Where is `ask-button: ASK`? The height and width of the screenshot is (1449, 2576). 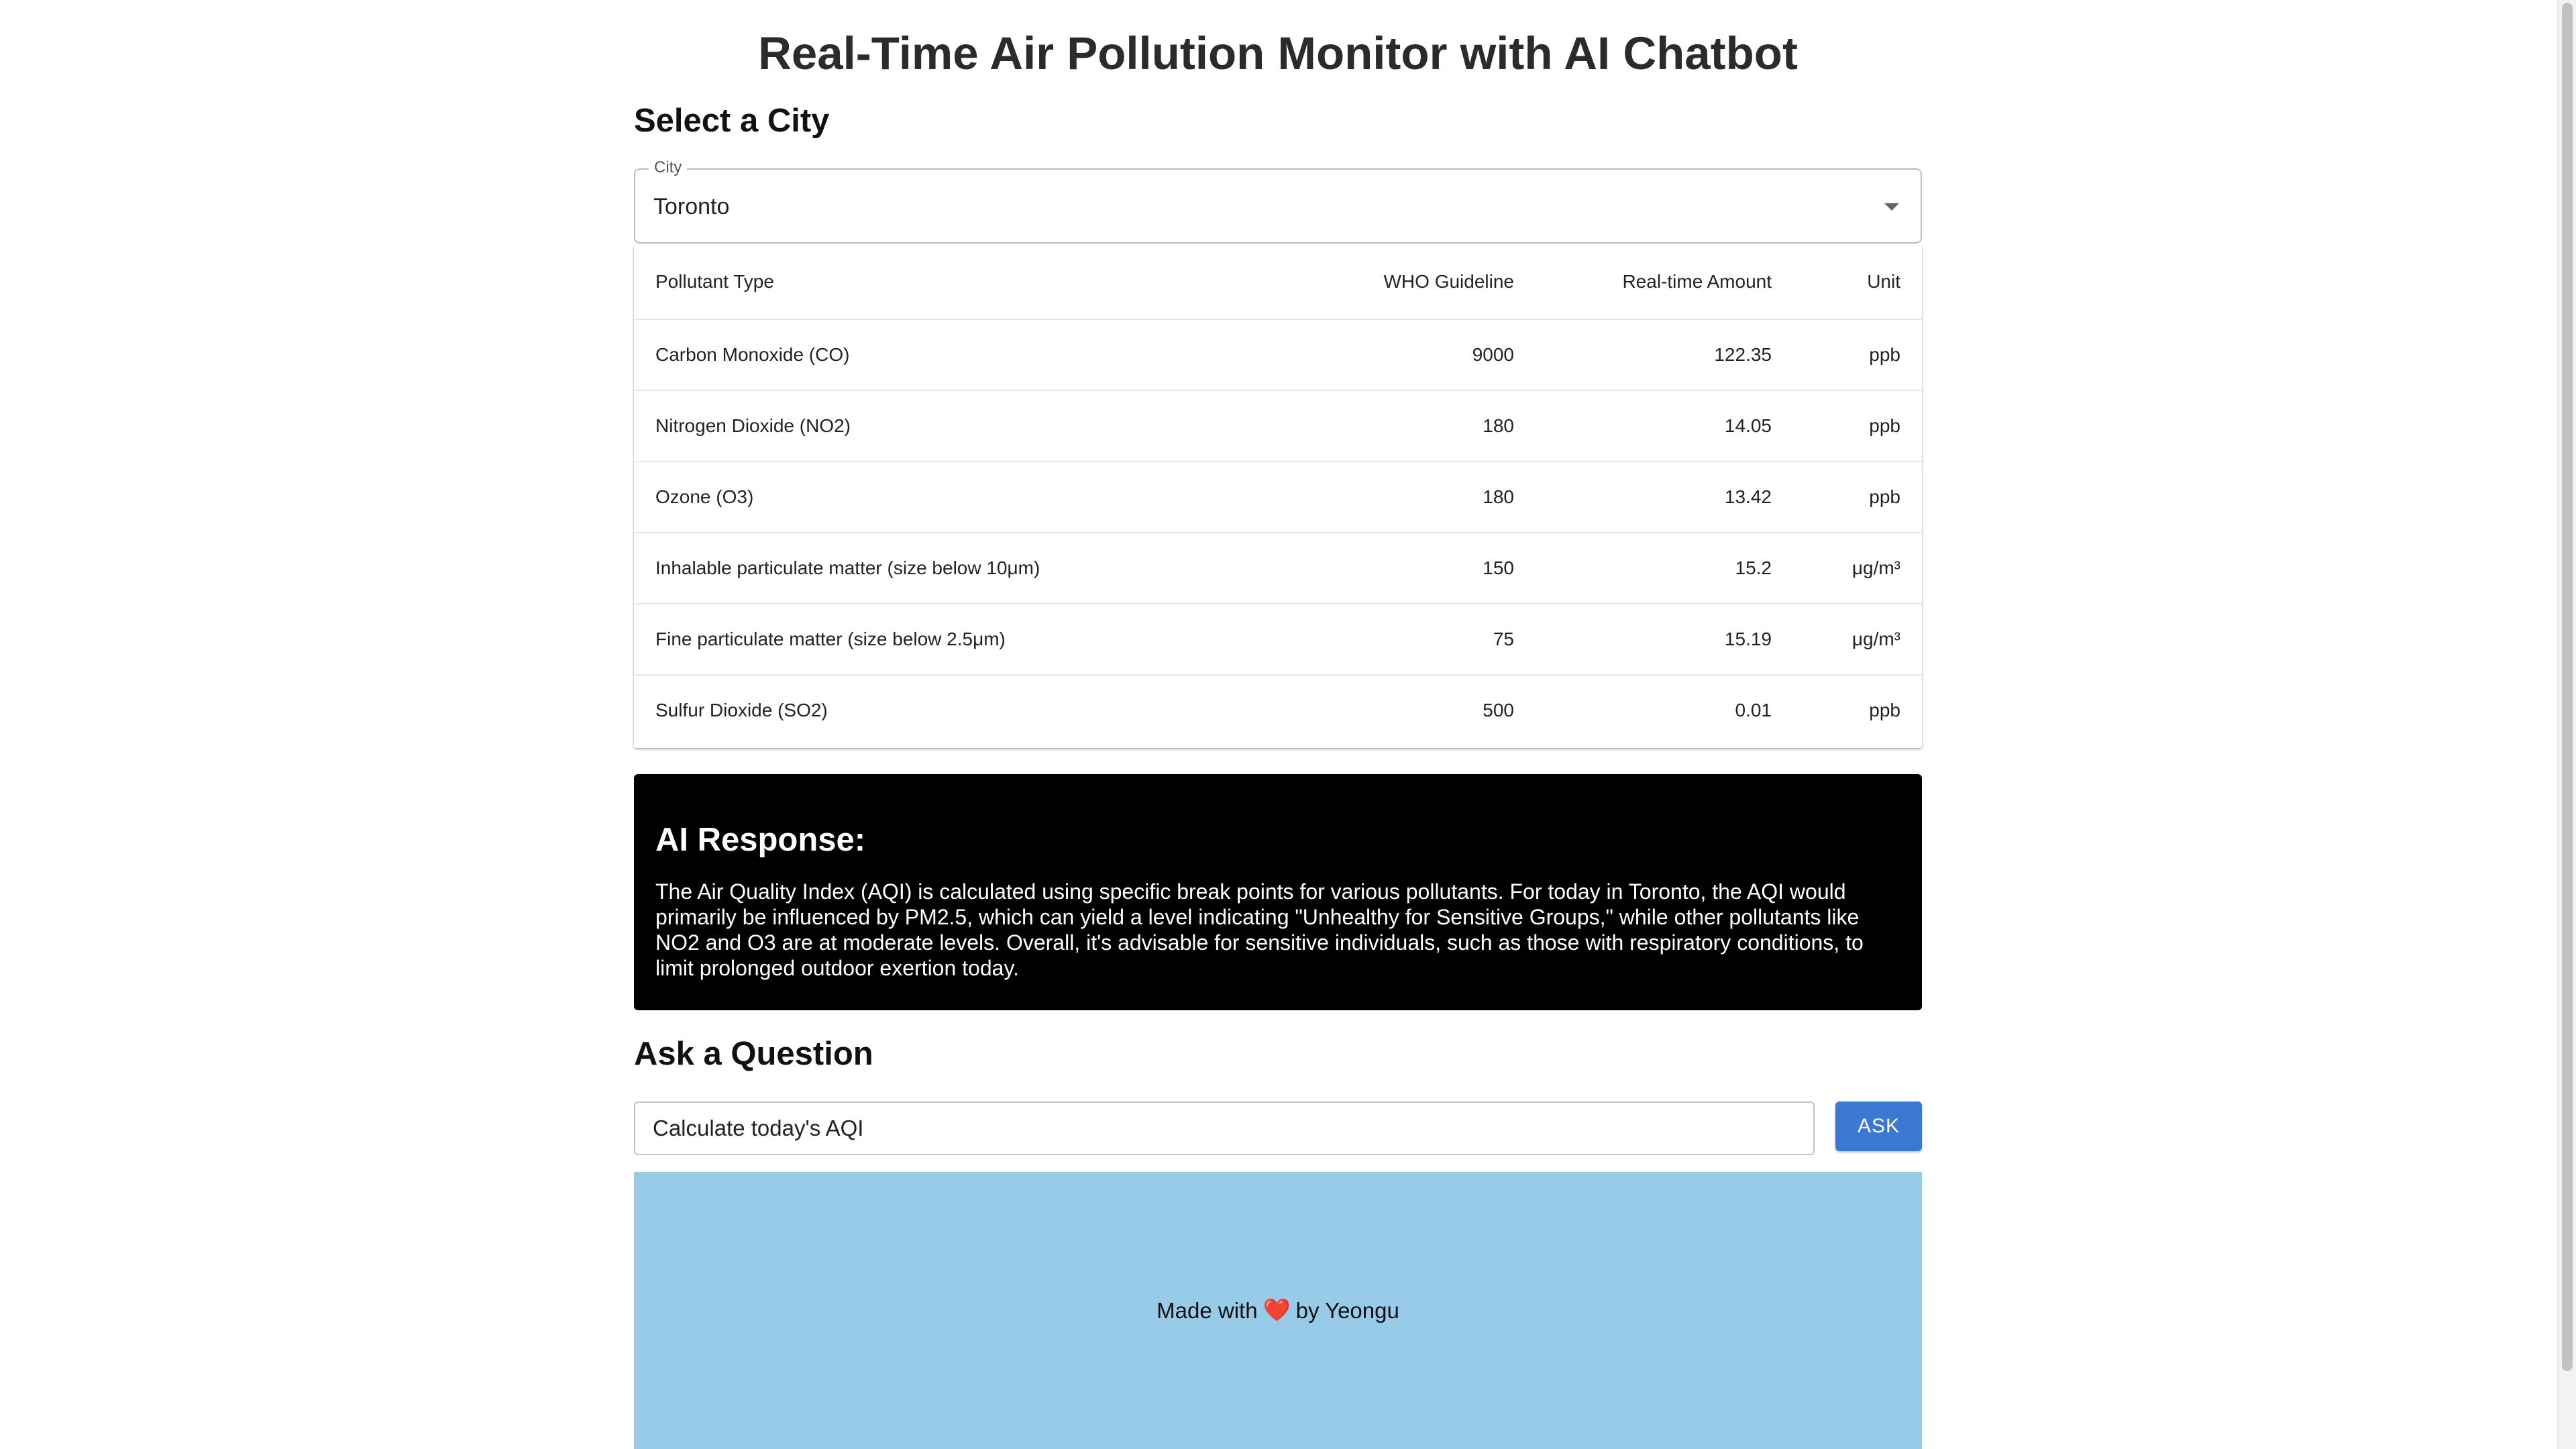 ask-button: ASK is located at coordinates (1878, 1126).